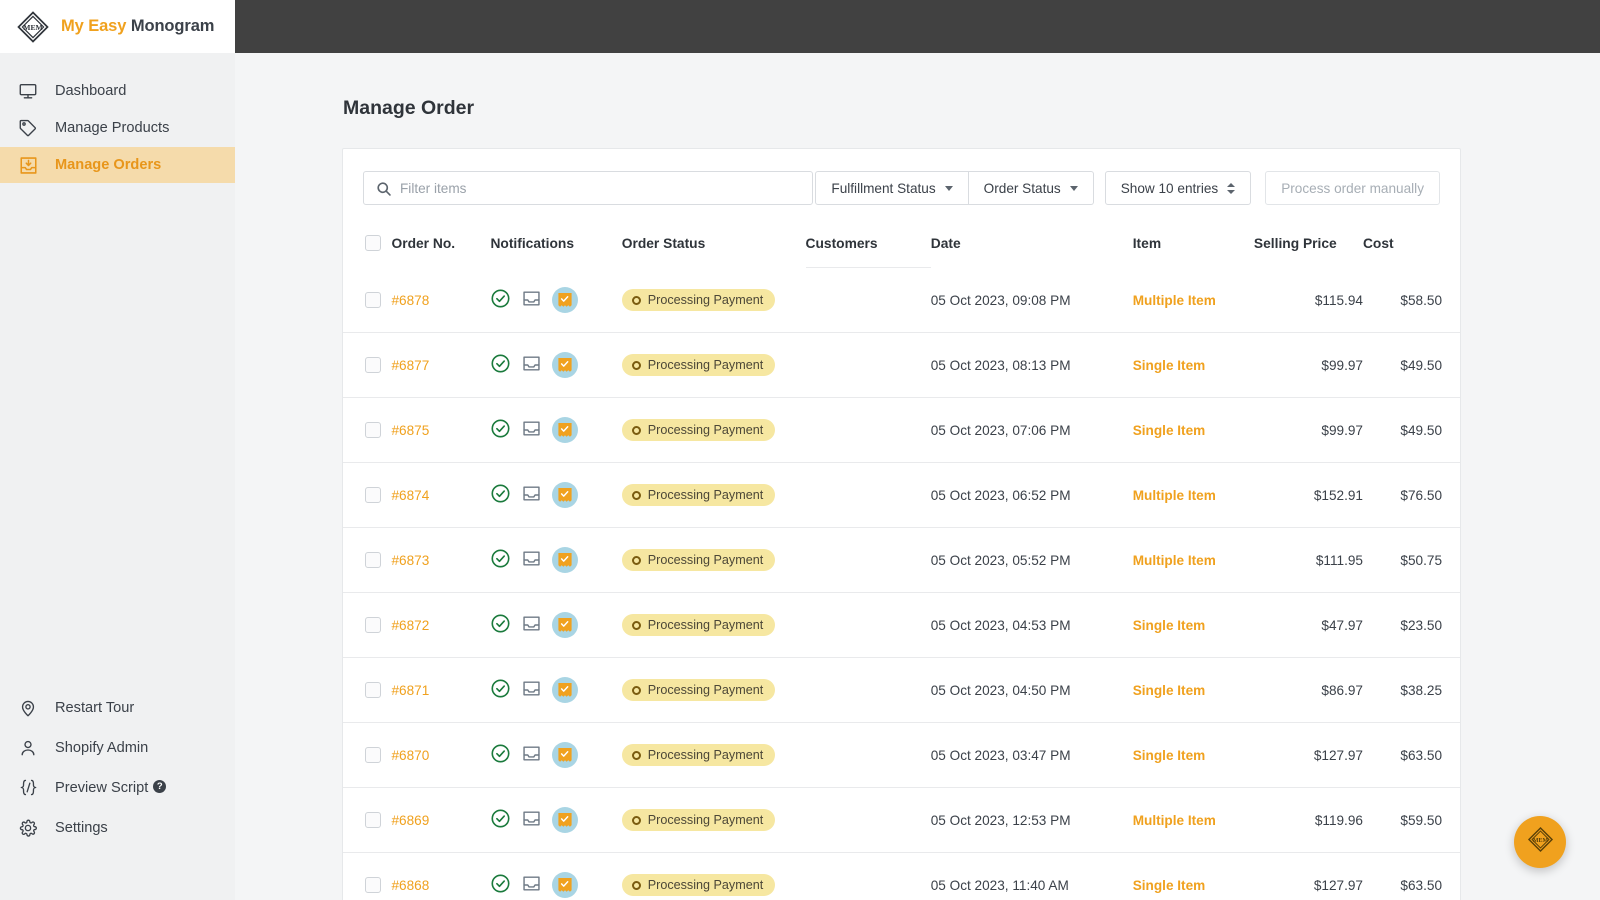  What do you see at coordinates (440, 300) in the screenshot?
I see `order-no-cell: #6878` at bounding box center [440, 300].